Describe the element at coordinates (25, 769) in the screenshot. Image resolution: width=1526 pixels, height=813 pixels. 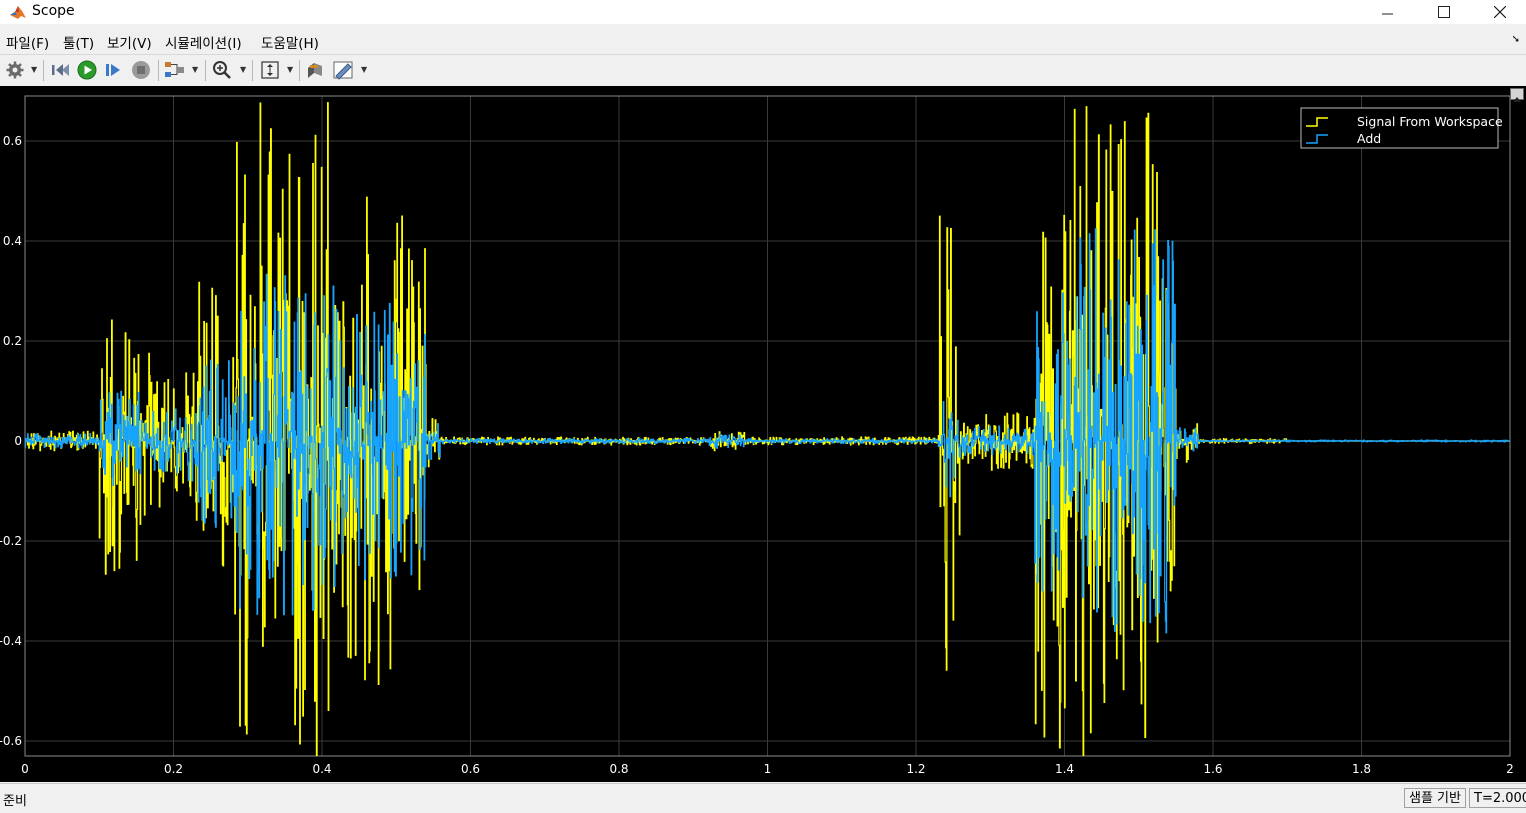
I see `x-tick-label: 0` at that location.